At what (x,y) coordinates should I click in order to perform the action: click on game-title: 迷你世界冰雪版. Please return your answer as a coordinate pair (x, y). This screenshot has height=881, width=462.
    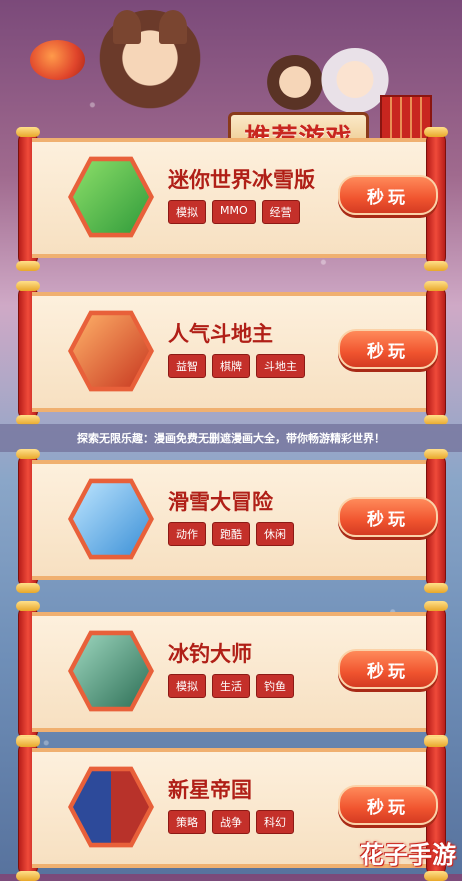
    Looking at the image, I should click on (241, 179).